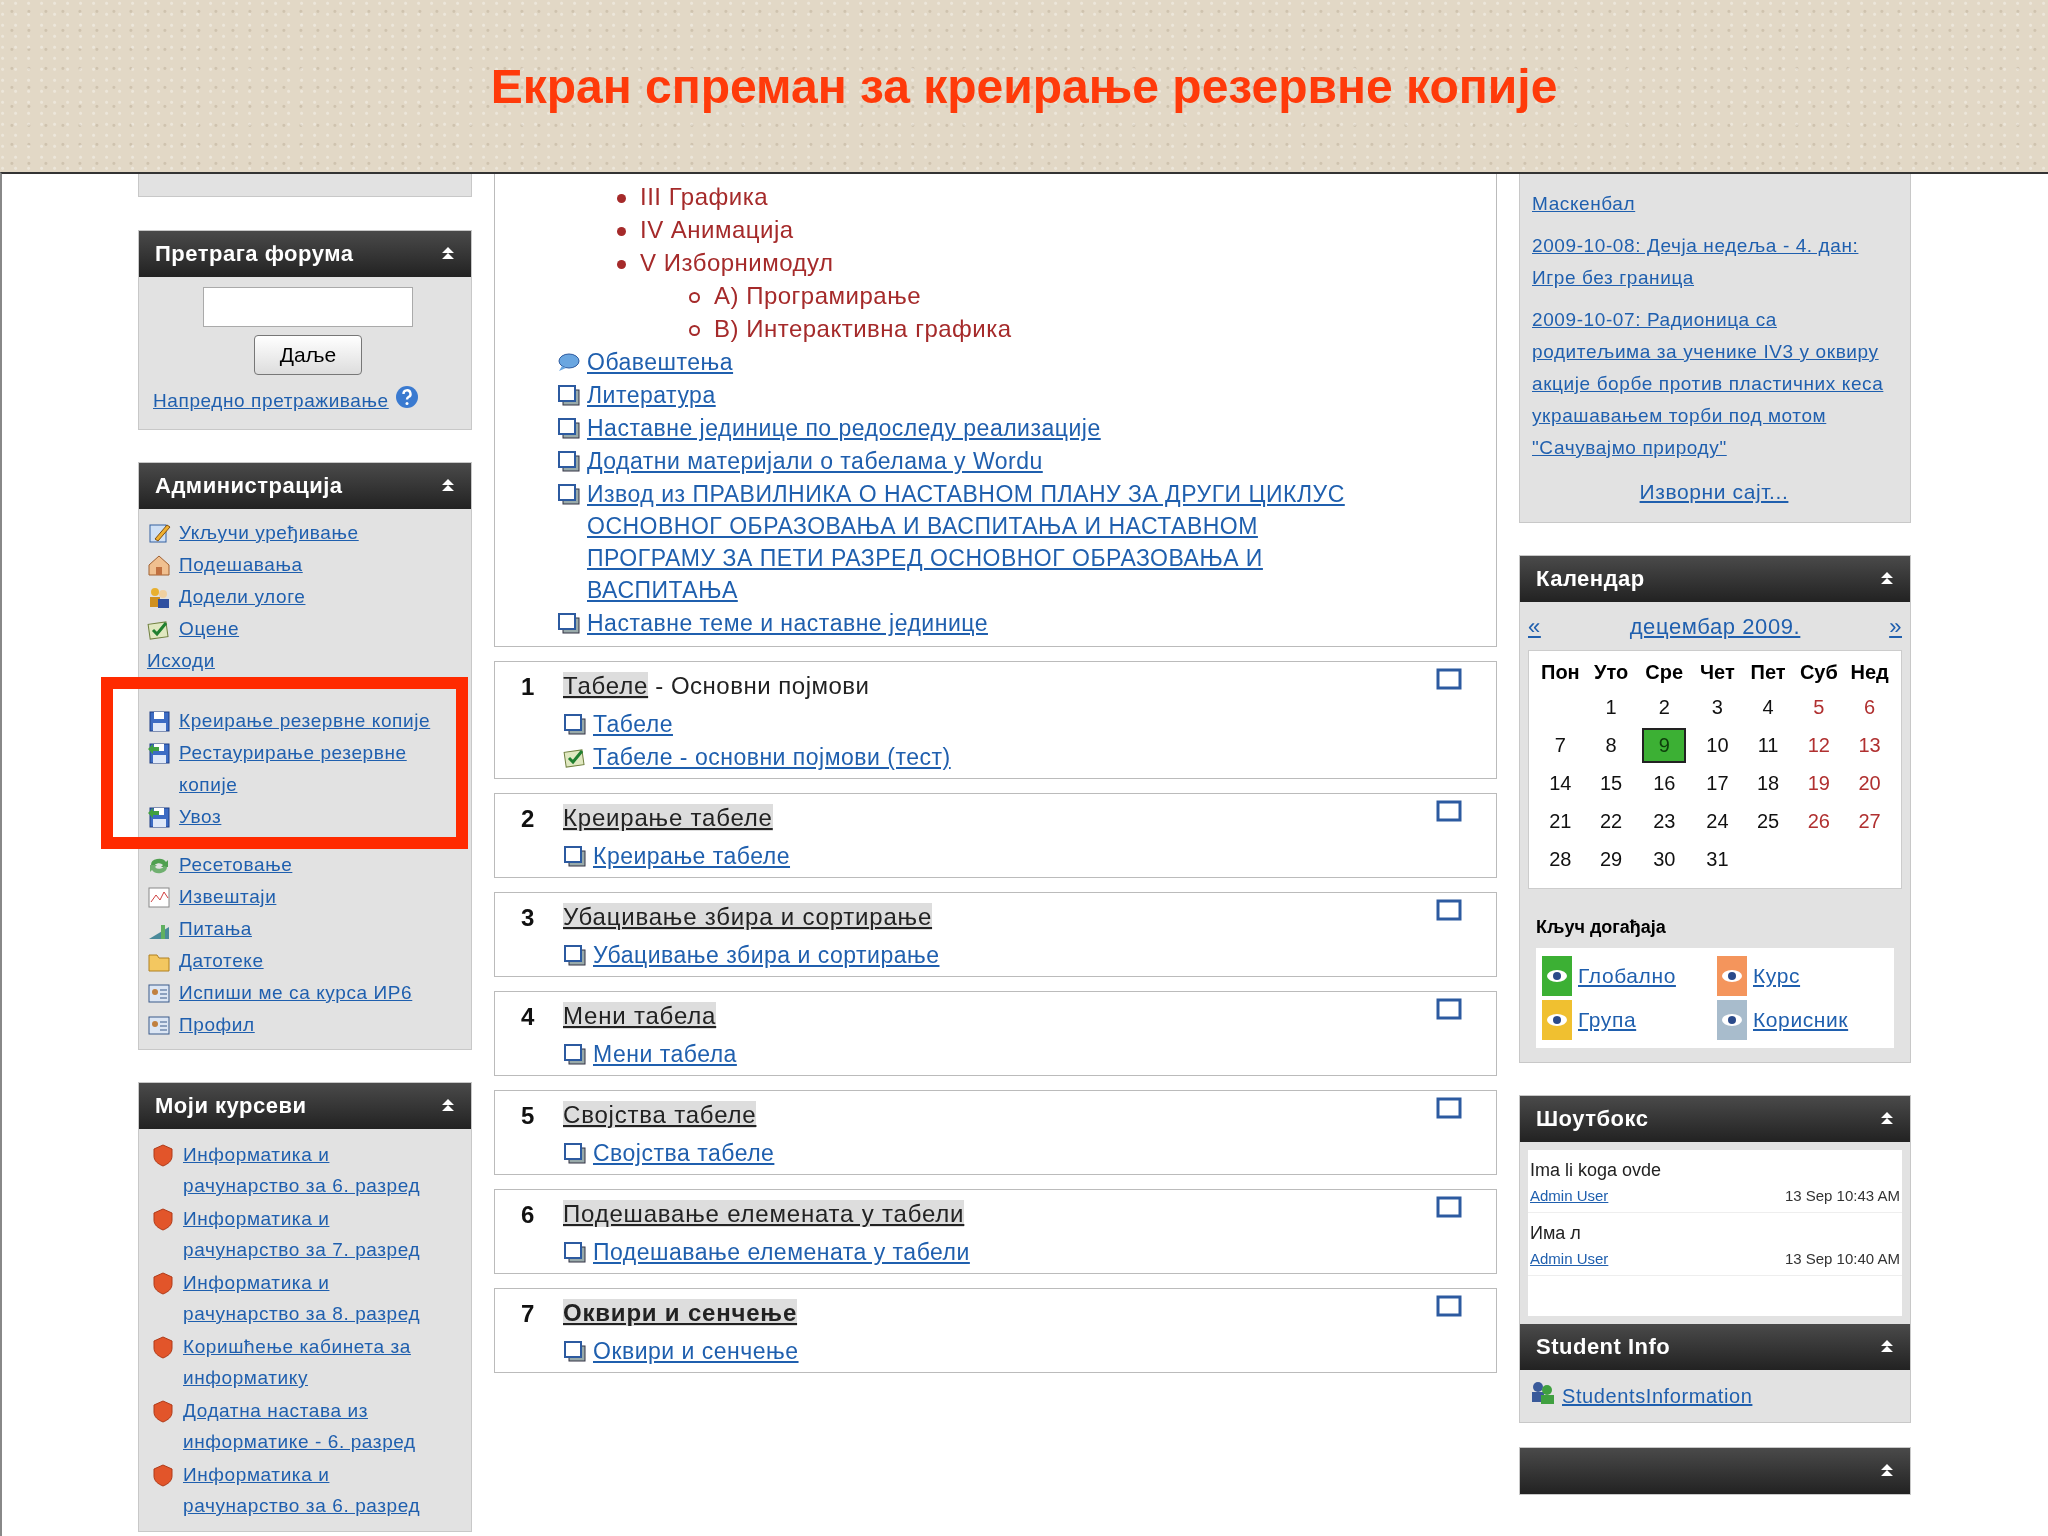  I want to click on resource-link: Табеле, so click(633, 724).